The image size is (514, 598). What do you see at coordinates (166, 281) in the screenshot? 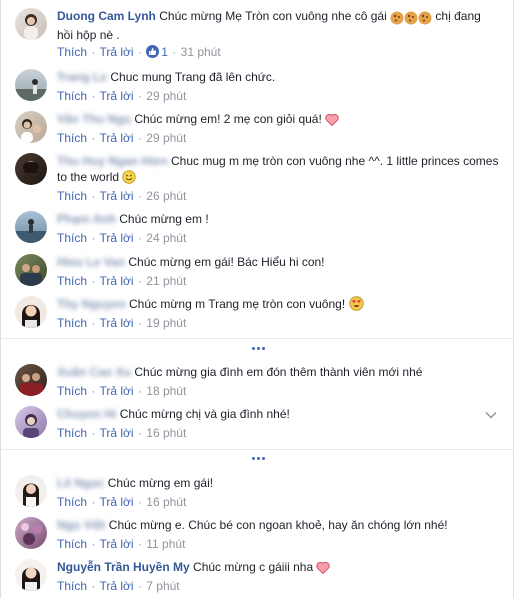
I see `timestamp: 21 phút` at bounding box center [166, 281].